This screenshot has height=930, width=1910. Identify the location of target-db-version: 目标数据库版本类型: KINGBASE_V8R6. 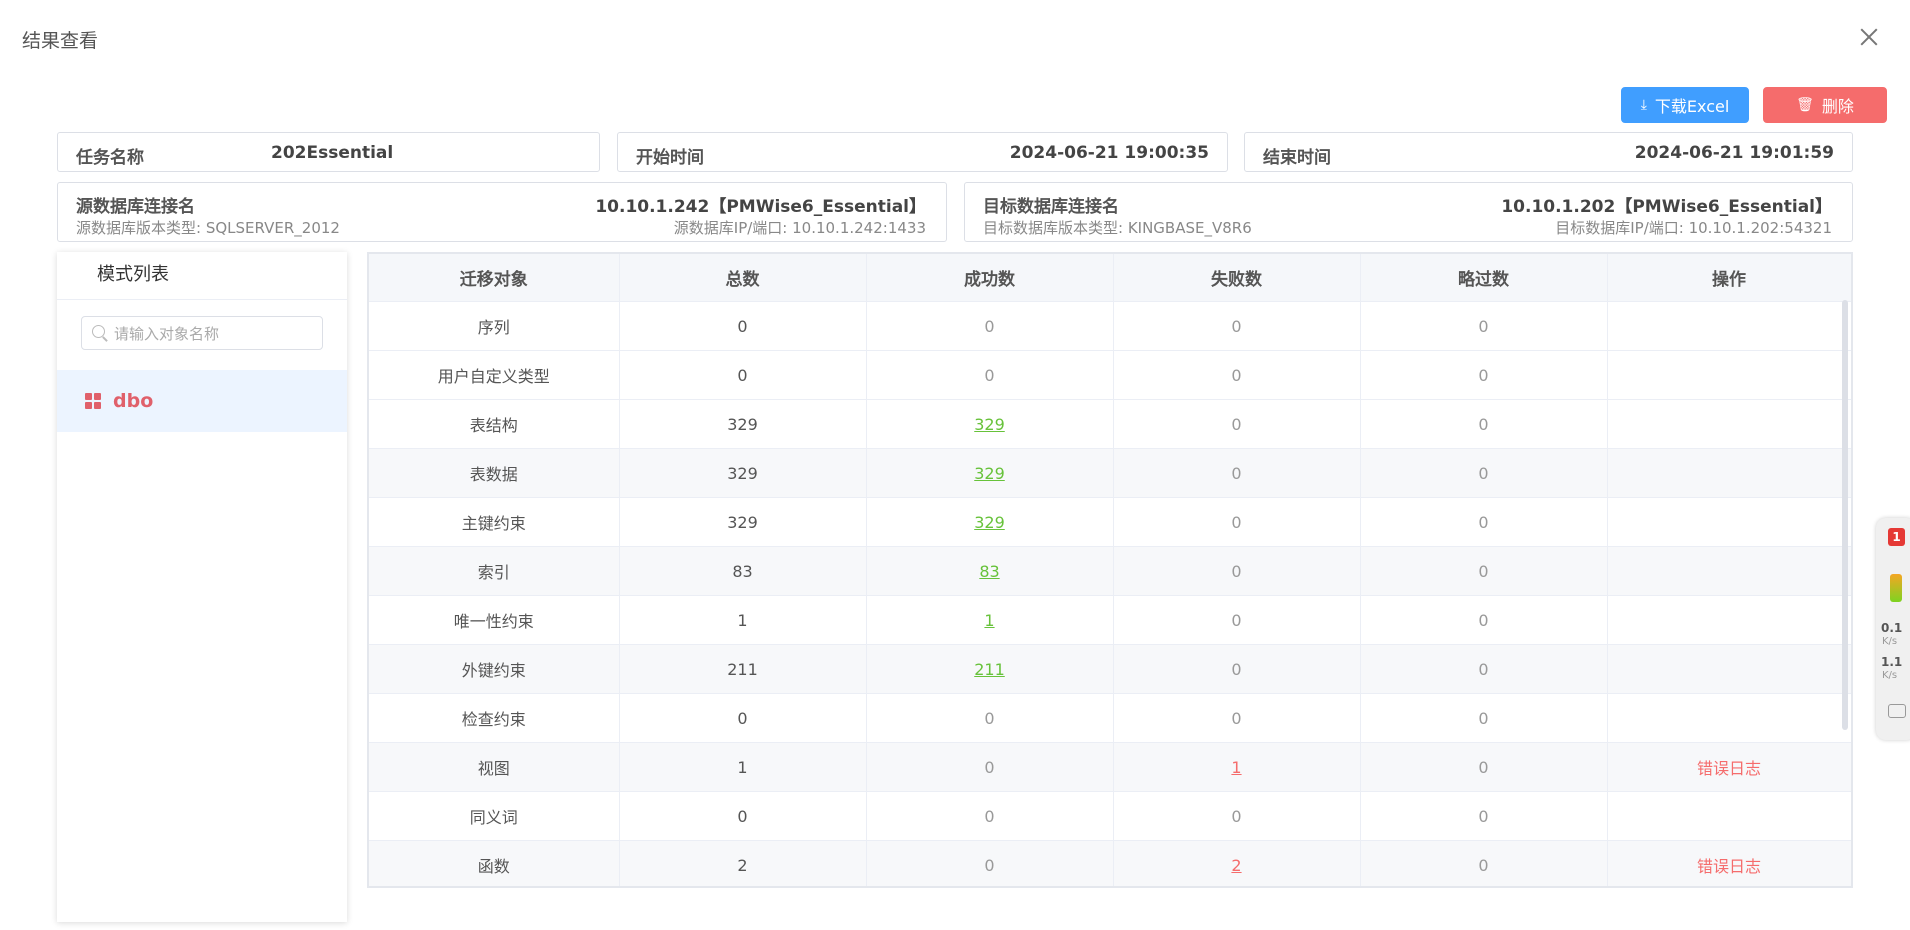
(1117, 228).